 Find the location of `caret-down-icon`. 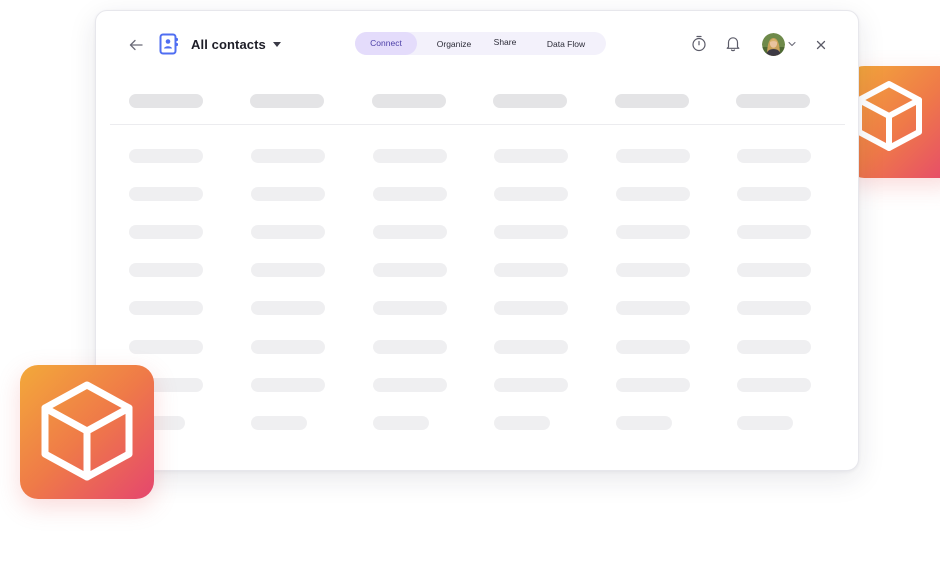

caret-down-icon is located at coordinates (276, 44).